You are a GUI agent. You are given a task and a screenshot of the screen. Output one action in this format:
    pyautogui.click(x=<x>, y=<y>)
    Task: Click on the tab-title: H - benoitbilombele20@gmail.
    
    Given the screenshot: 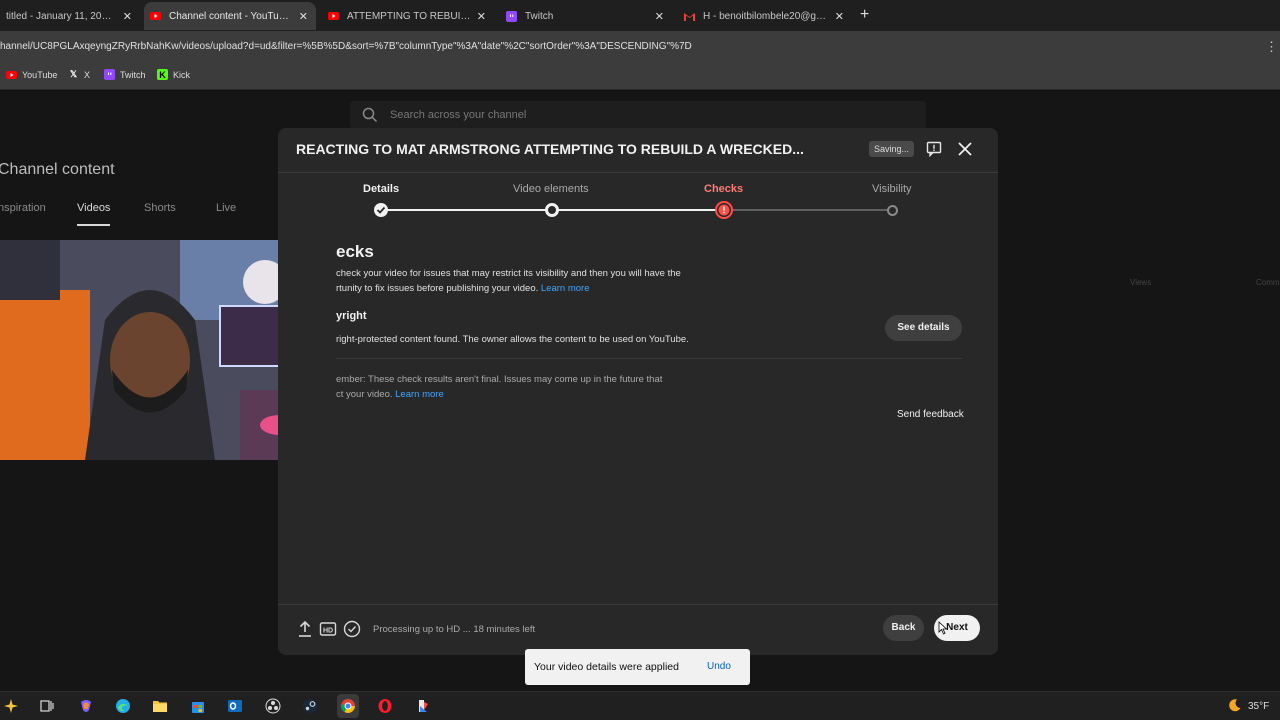 What is the action you would take?
    pyautogui.click(x=766, y=16)
    